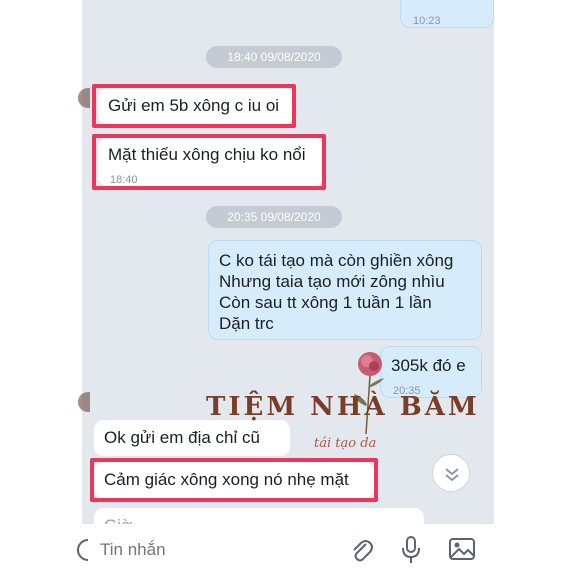 This screenshot has width=576, height=576. I want to click on date-divider: 20:35 09/08/2020, so click(274, 217).